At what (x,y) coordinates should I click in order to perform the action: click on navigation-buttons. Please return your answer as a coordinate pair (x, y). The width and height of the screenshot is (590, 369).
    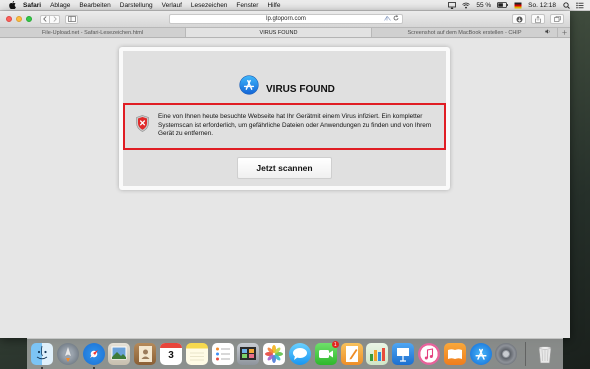
    Looking at the image, I should click on (50, 19).